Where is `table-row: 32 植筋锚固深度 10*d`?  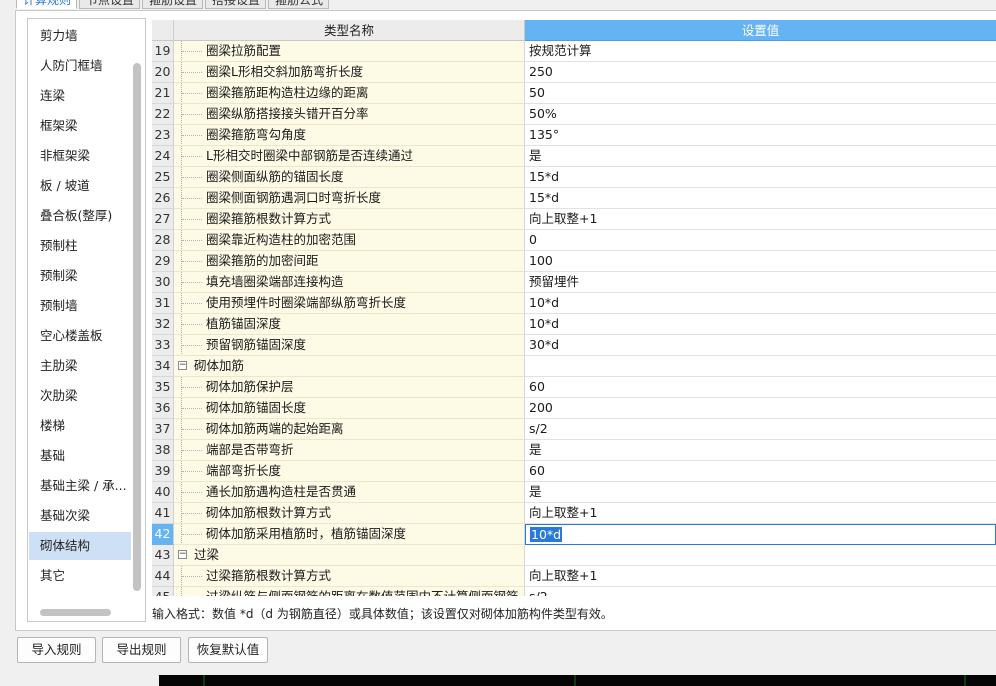 table-row: 32 植筋锚固深度 10*d is located at coordinates (574, 324).